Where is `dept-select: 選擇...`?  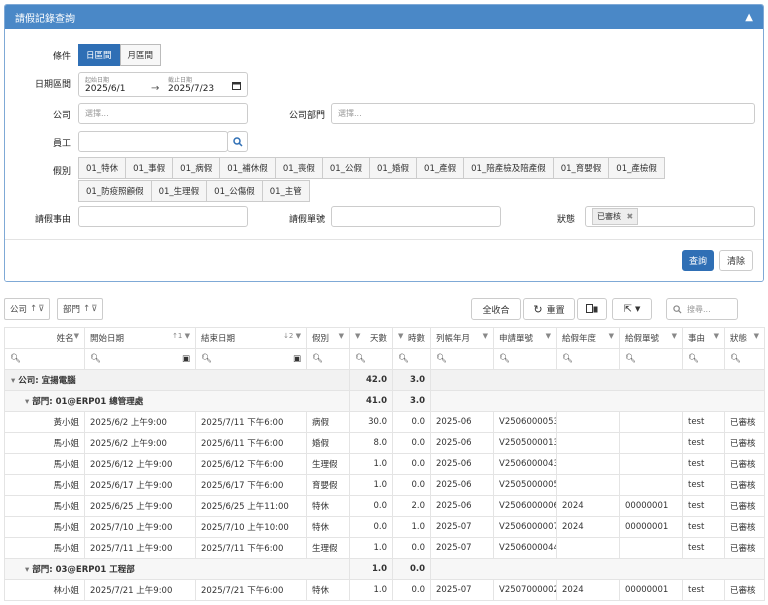
dept-select: 選擇... is located at coordinates (543, 113).